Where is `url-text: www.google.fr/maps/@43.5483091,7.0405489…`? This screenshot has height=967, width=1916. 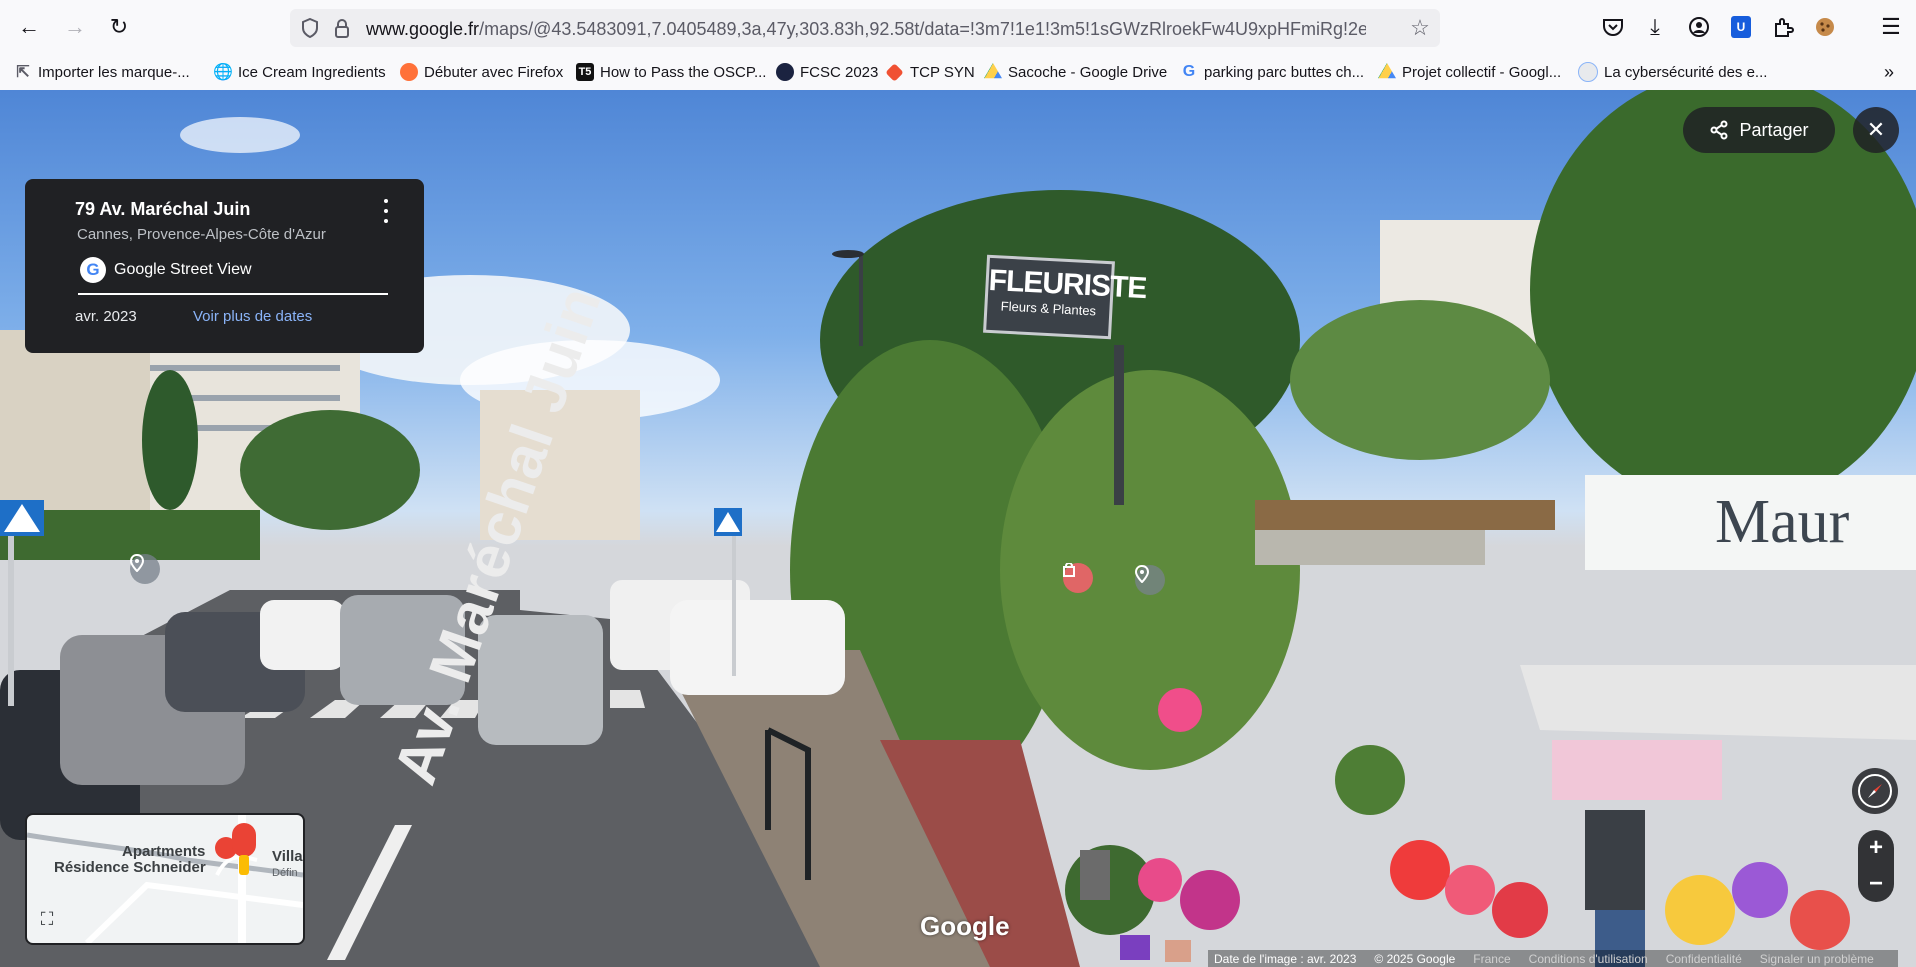 url-text: www.google.fr/maps/@43.5483091,7.0405489… is located at coordinates (866, 29).